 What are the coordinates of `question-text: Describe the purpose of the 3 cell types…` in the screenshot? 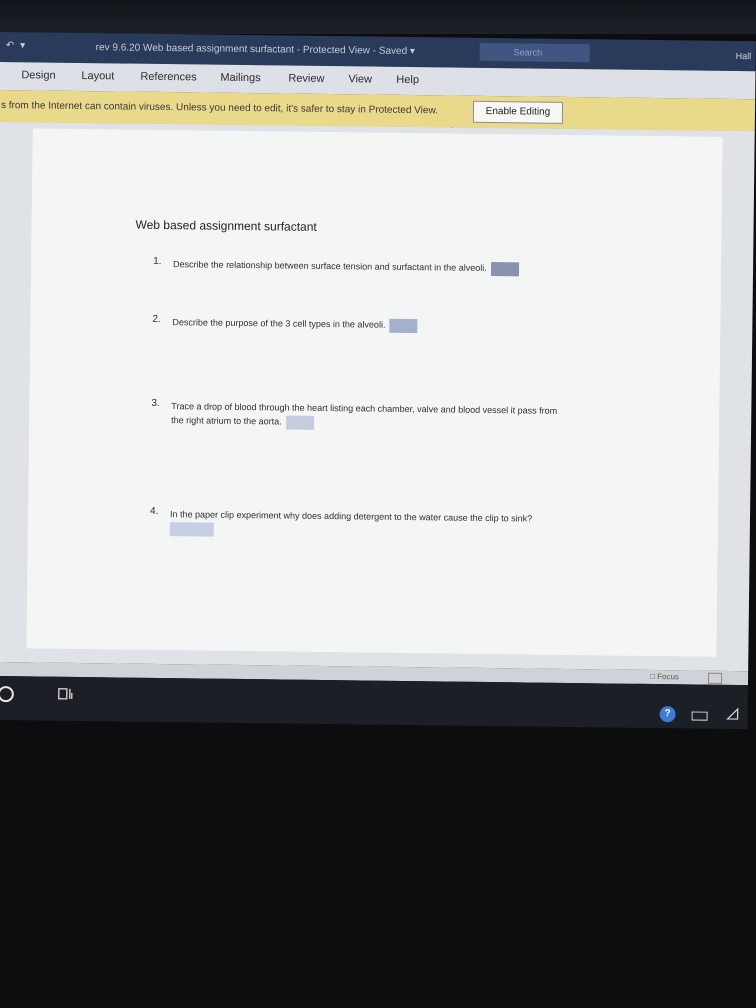 It's located at (295, 324).